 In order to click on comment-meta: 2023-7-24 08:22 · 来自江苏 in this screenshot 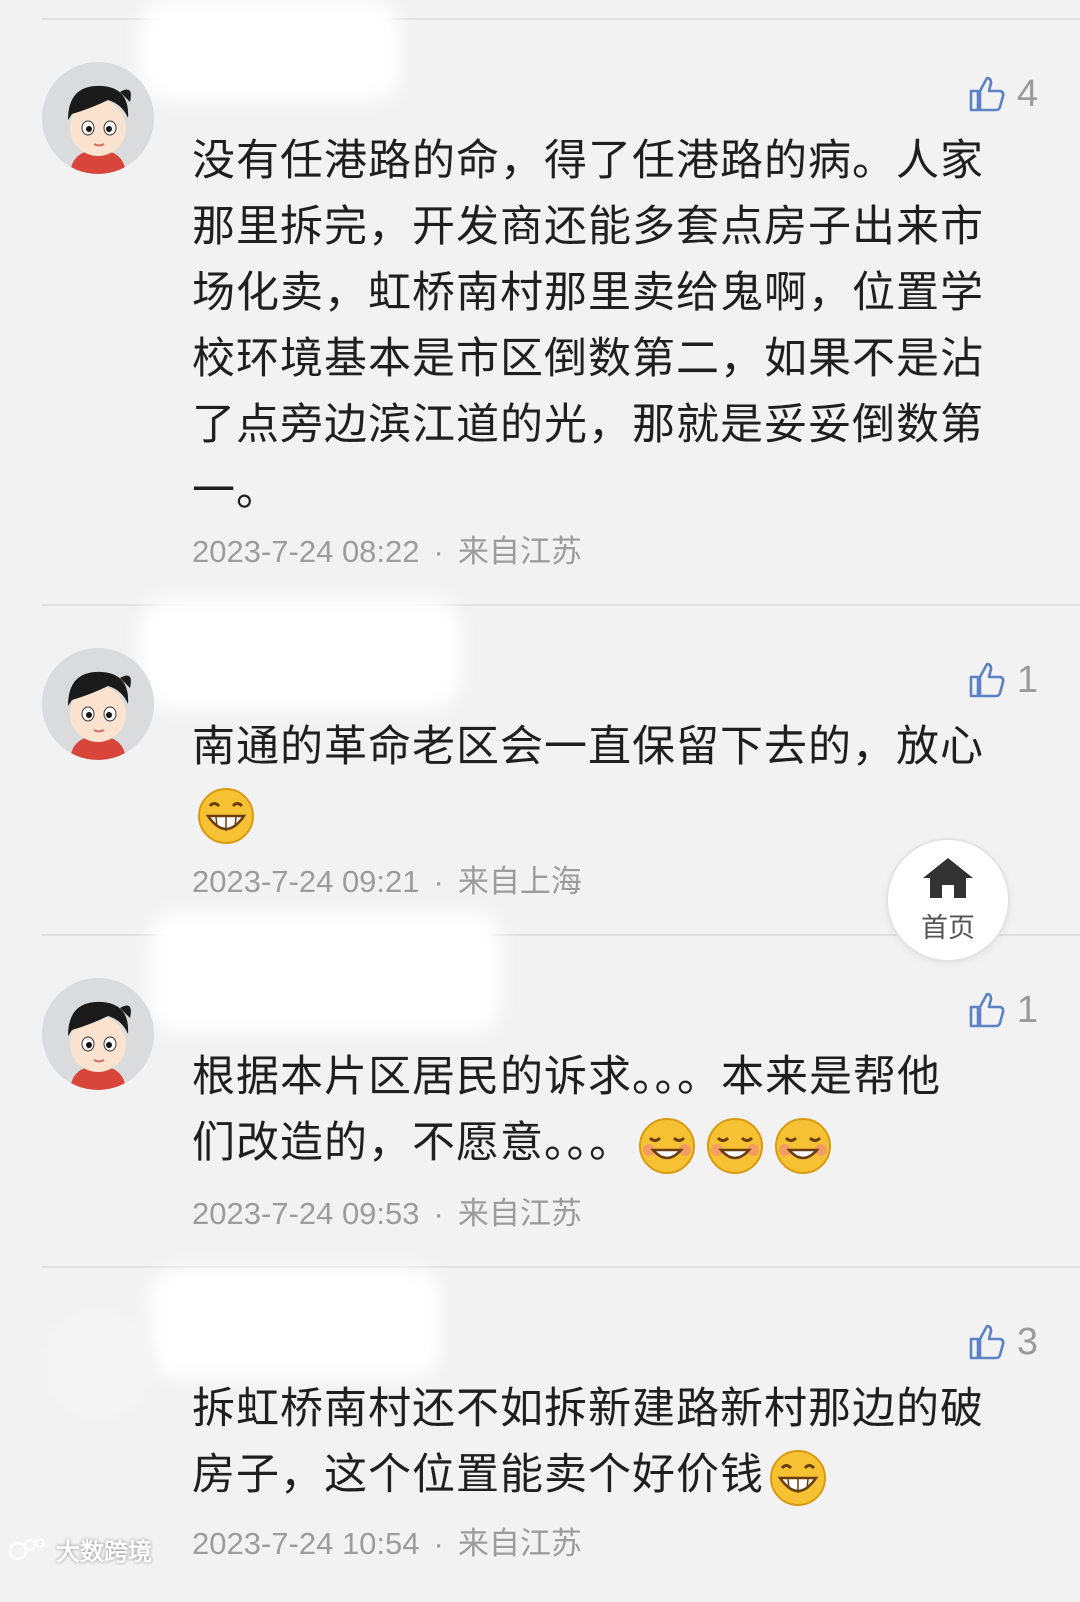, I will do `click(387, 548)`.